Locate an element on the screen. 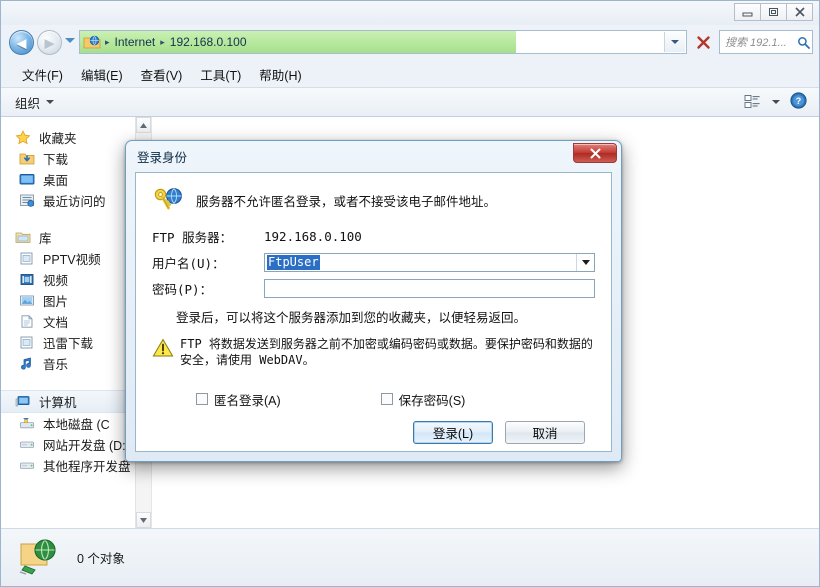 The width and height of the screenshot is (820, 587). anonymous-login-checkbox: 匿名登录(A) is located at coordinates (238, 399).